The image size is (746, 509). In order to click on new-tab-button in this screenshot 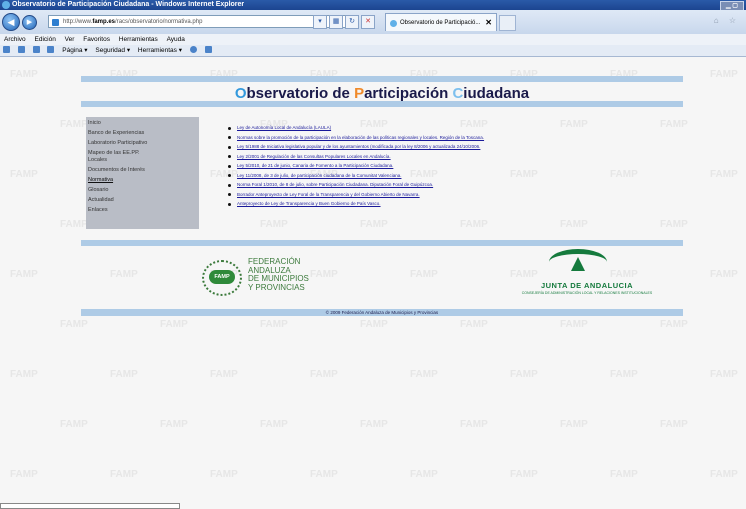, I will do `click(507, 23)`.